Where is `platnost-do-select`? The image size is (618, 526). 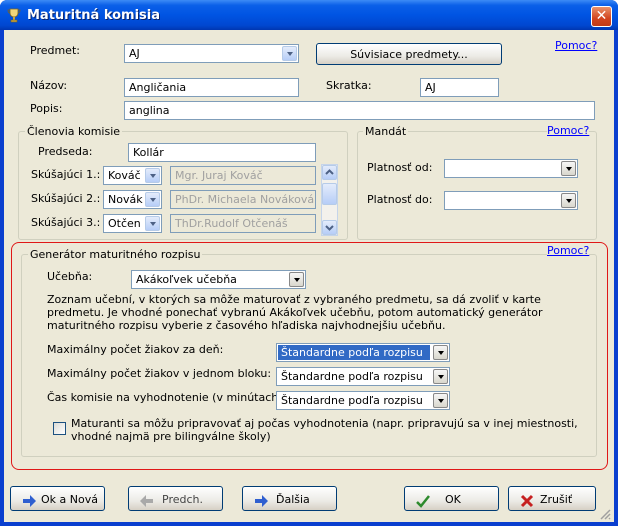 platnost-do-select is located at coordinates (511, 200).